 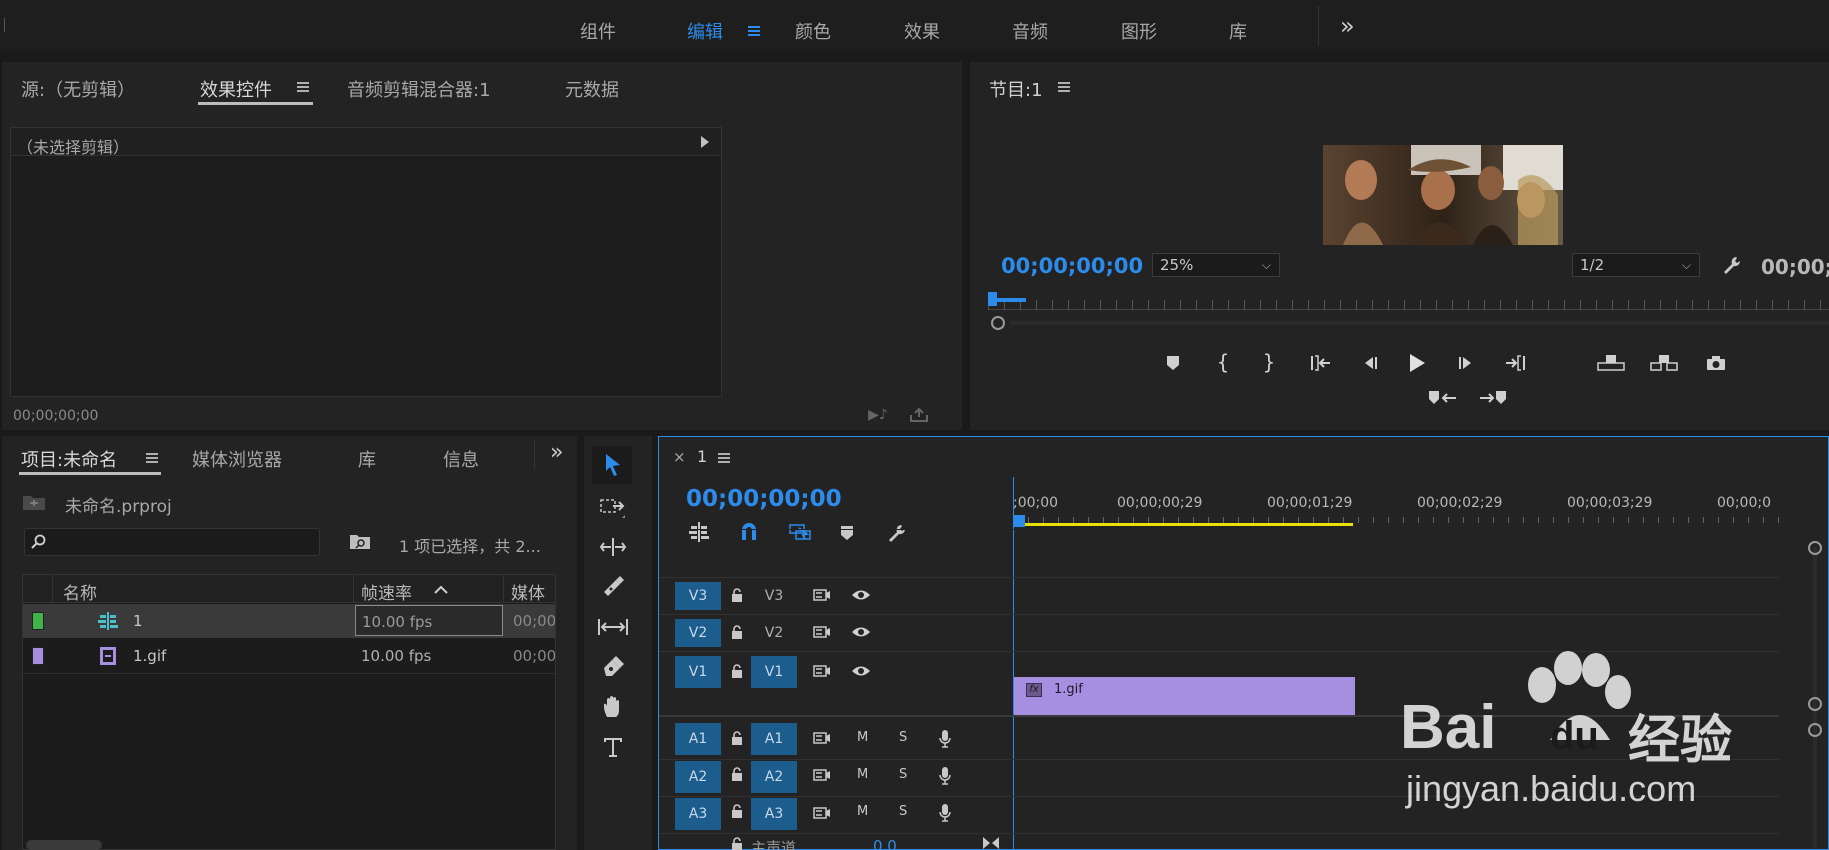 I want to click on export-icon, so click(x=919, y=415).